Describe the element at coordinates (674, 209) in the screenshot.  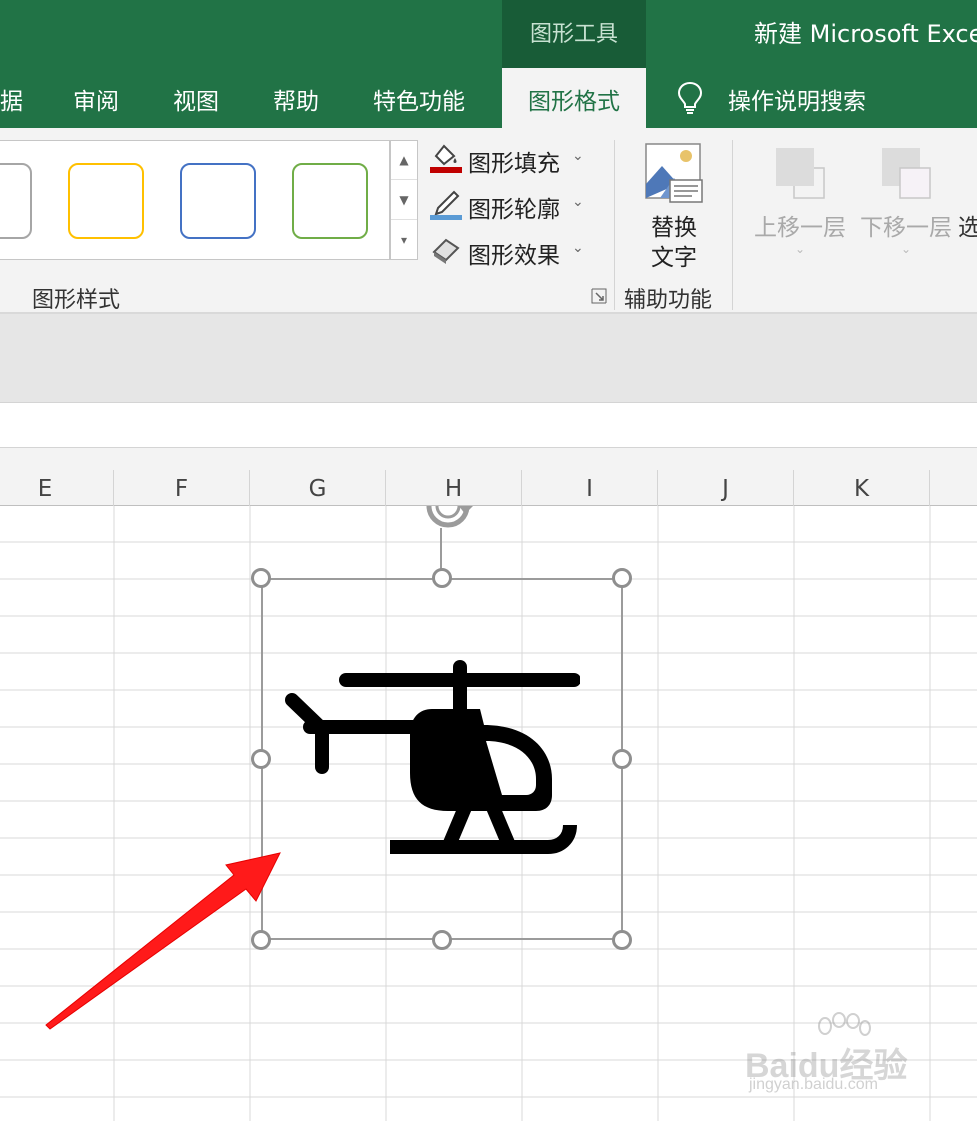
I see `alt-text-button: 替换 文字` at that location.